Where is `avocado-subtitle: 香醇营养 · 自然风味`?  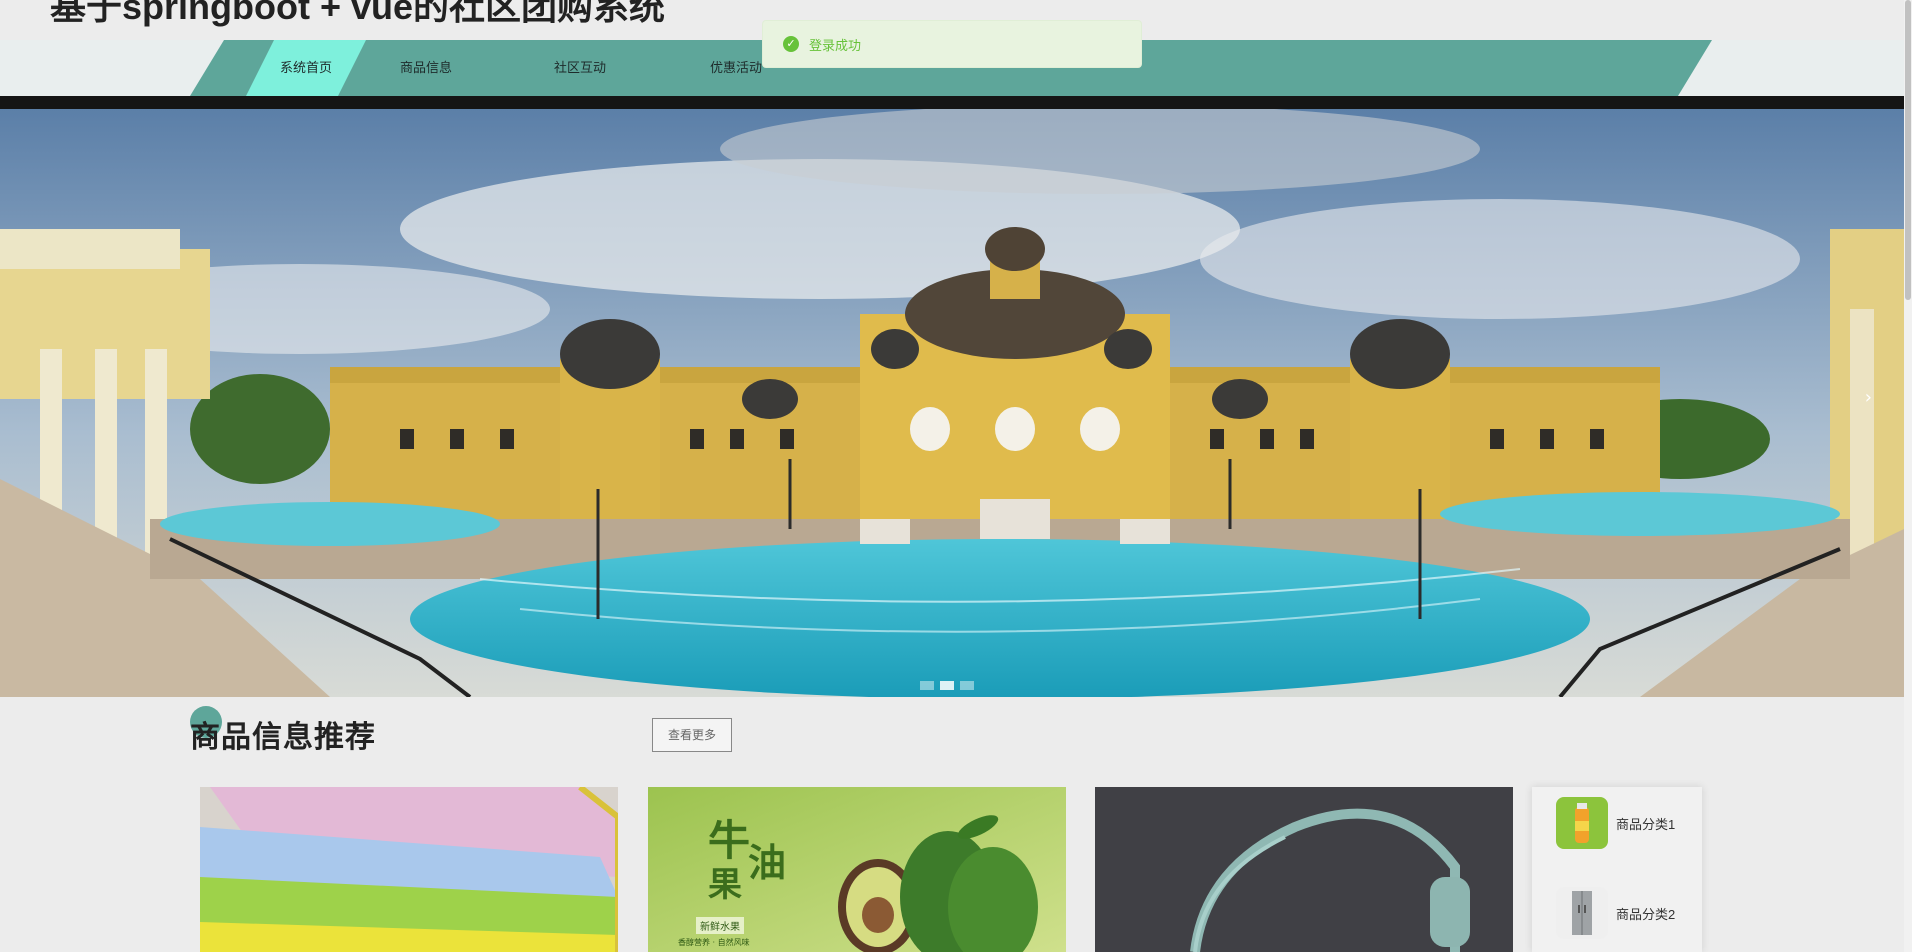 avocado-subtitle: 香醇营养 · 自然风味 is located at coordinates (714, 942).